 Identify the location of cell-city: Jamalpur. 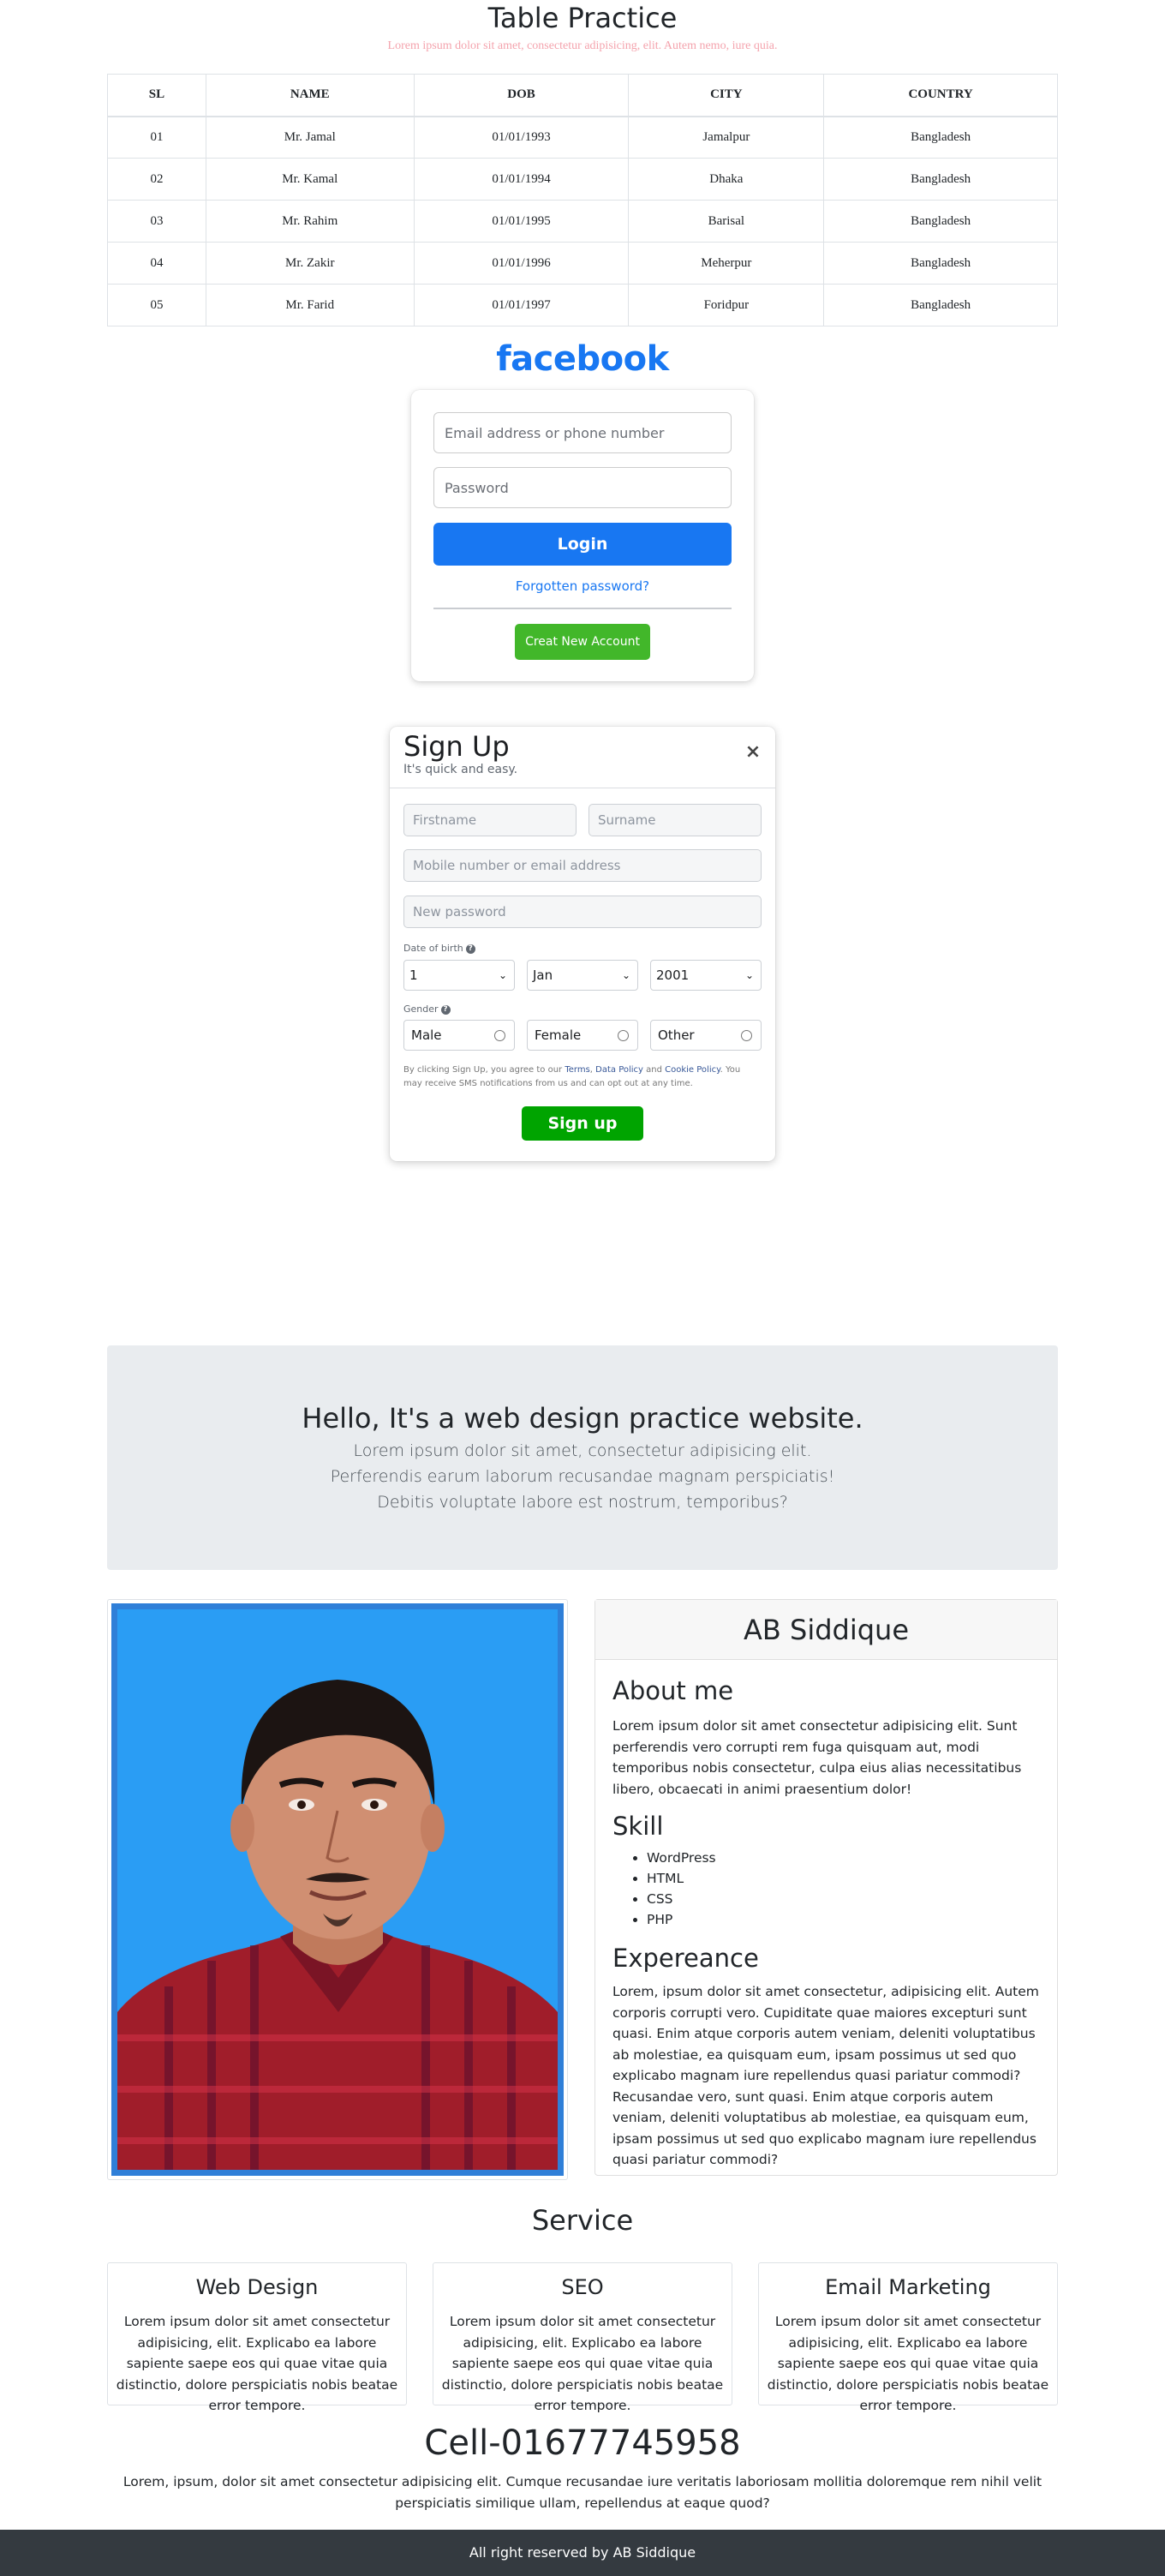
(726, 137).